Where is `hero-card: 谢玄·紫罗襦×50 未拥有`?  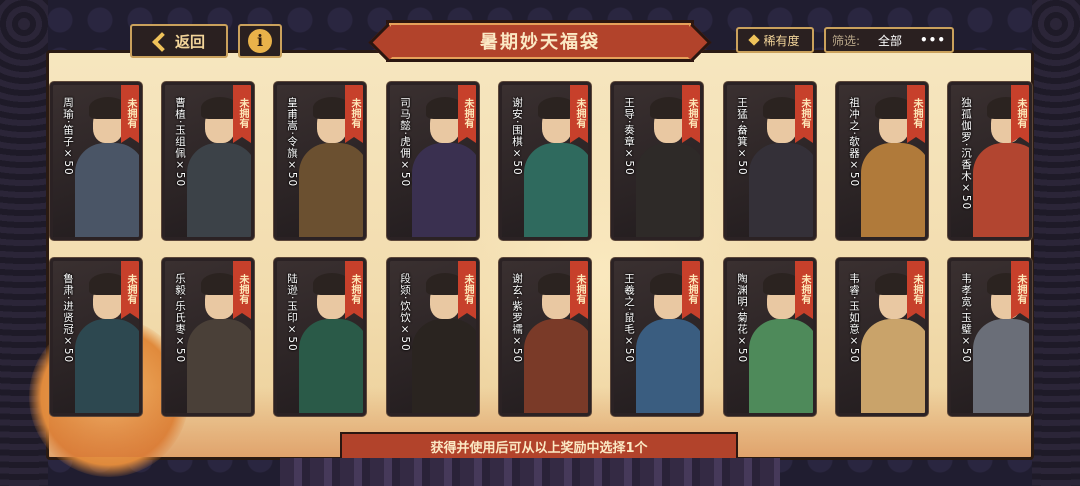
hero-card: 谢玄·紫罗襦×50 未拥有 is located at coordinates (545, 337).